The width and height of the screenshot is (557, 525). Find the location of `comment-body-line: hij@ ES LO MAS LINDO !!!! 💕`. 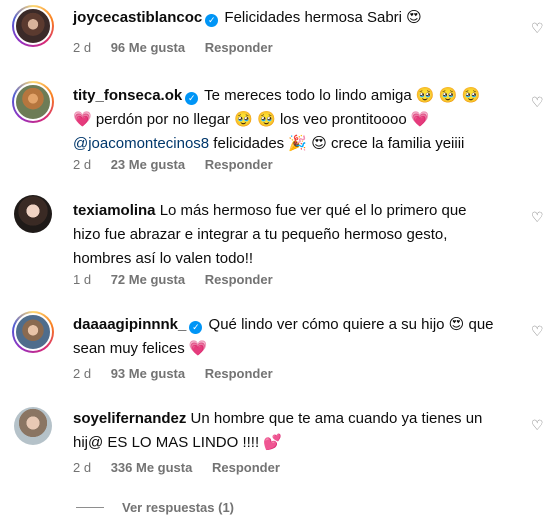

comment-body-line: hij@ ES LO MAS LINDO !!!! 💕 is located at coordinates (177, 442).